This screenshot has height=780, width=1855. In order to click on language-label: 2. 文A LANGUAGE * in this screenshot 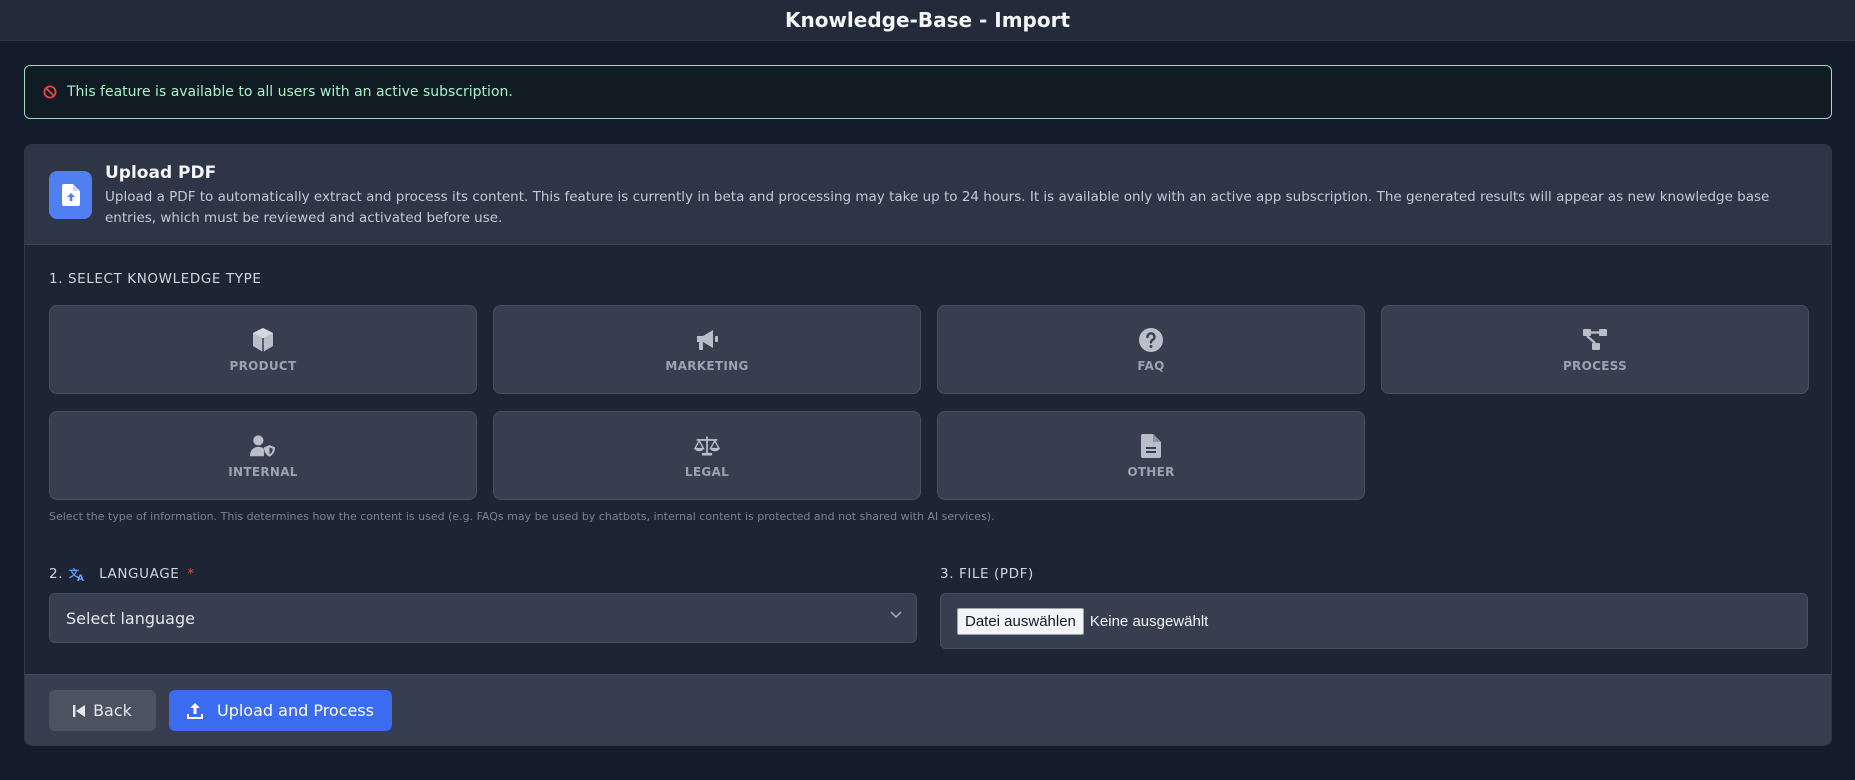, I will do `click(122, 574)`.